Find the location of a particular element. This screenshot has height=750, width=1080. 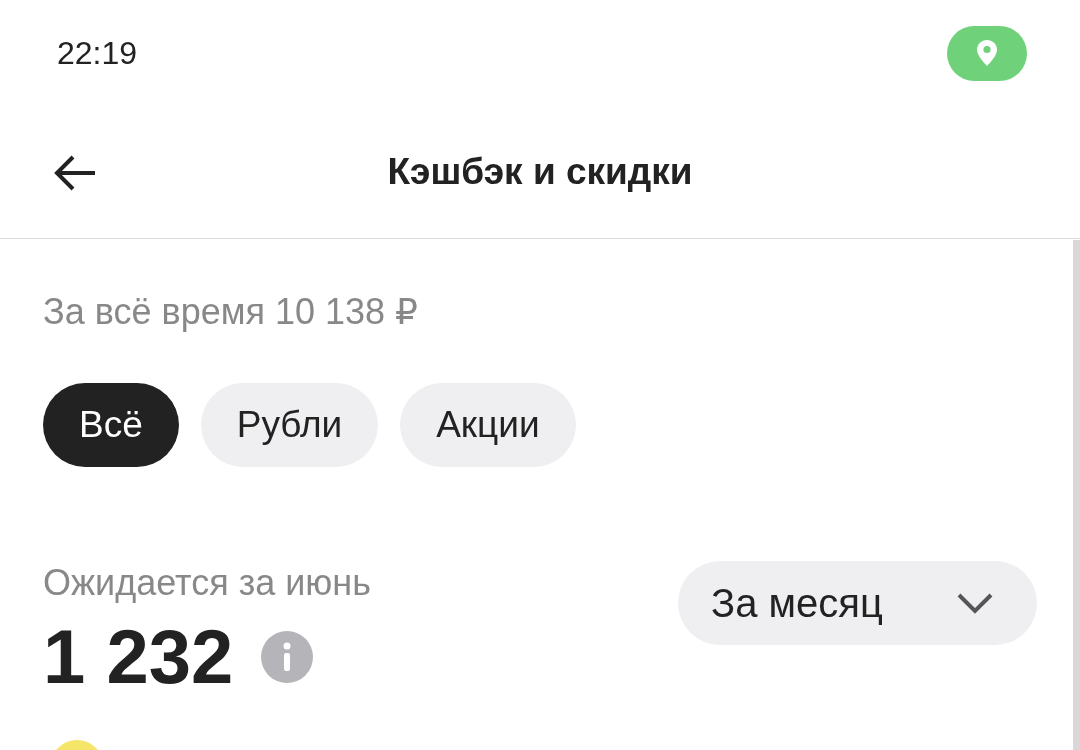

total-cashback: За всё время 10 138 ₽ is located at coordinates (231, 312).